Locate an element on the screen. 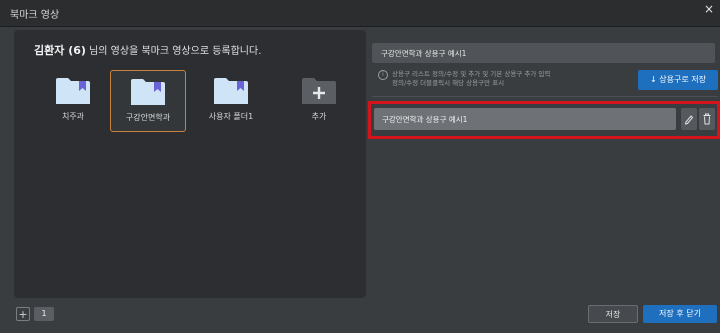 This screenshot has width=720, height=333. section-name-value: 구강안면학과 상용구 예시1 is located at coordinates (424, 53).